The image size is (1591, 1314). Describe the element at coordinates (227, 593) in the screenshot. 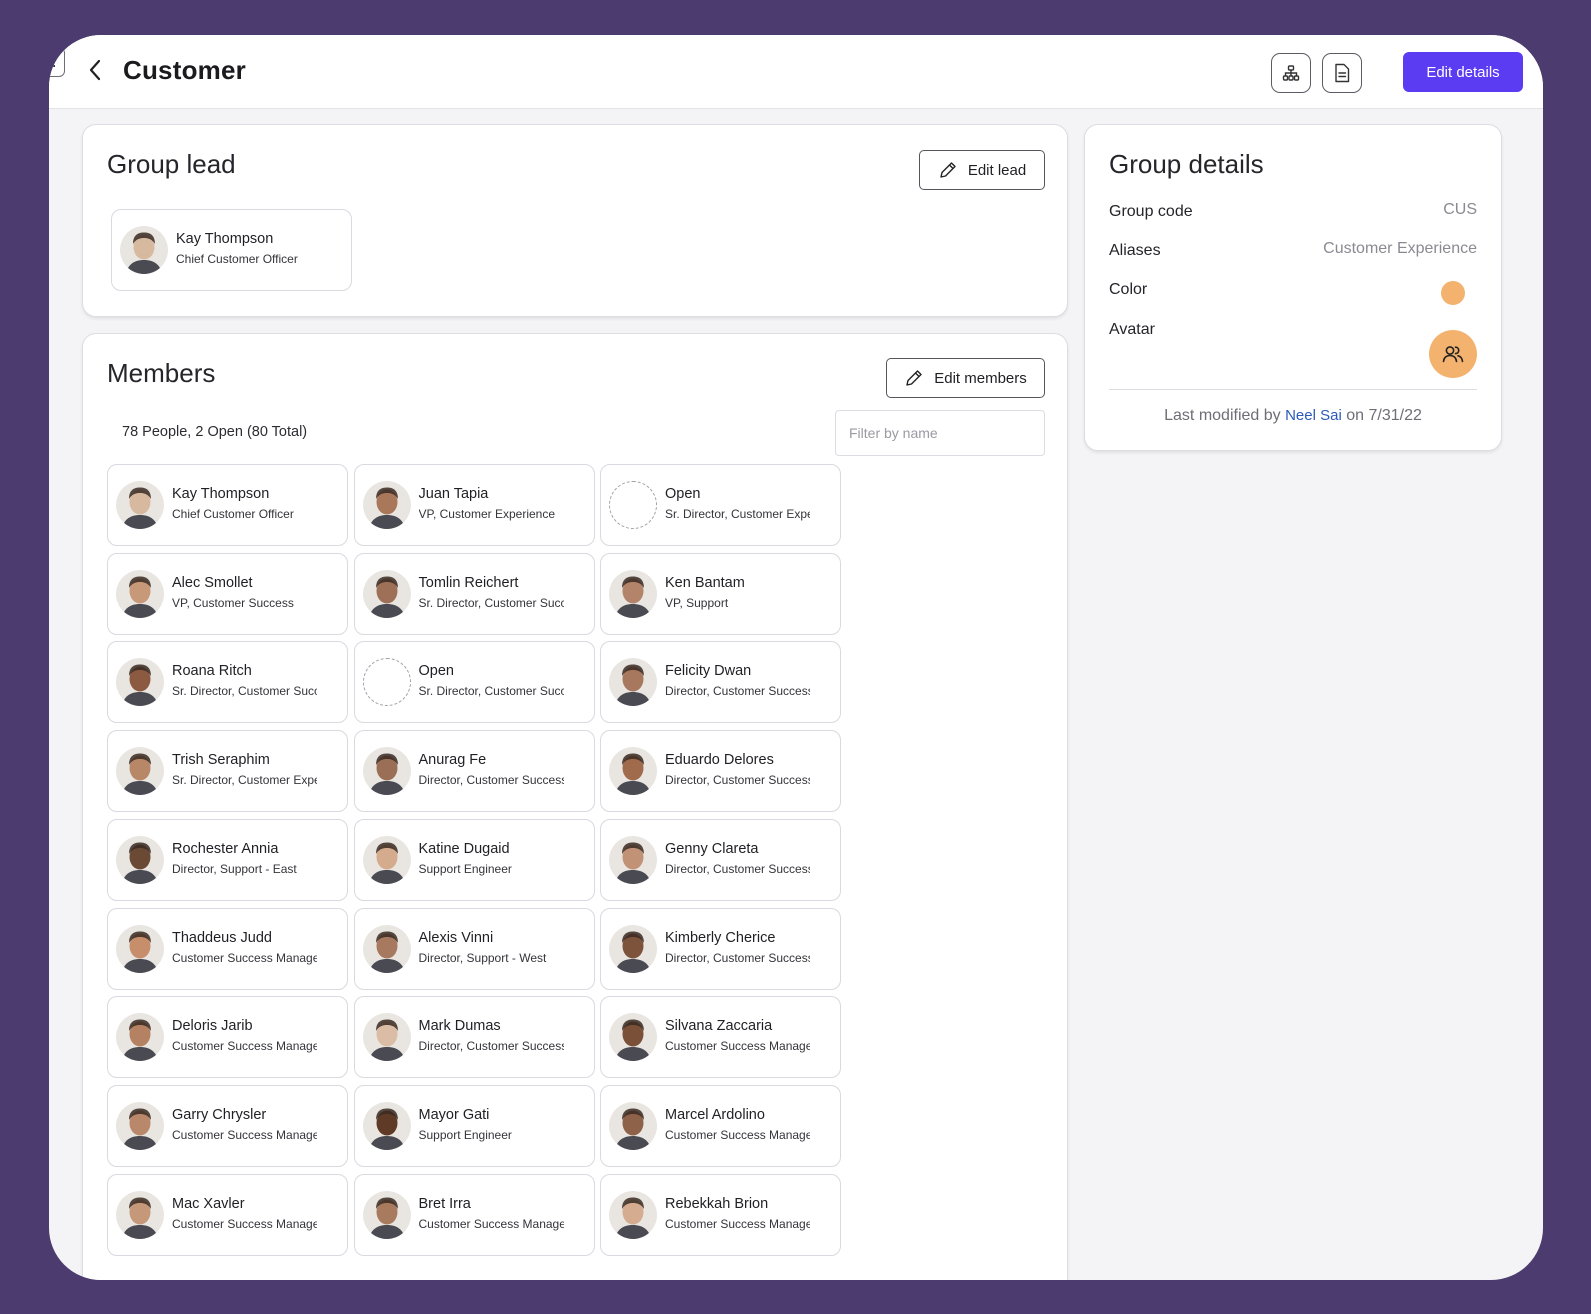

I see `member-card: Alec Smollet VP, Customer Success` at that location.